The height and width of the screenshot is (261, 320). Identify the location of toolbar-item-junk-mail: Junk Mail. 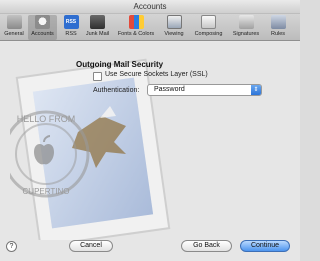
(97, 27).